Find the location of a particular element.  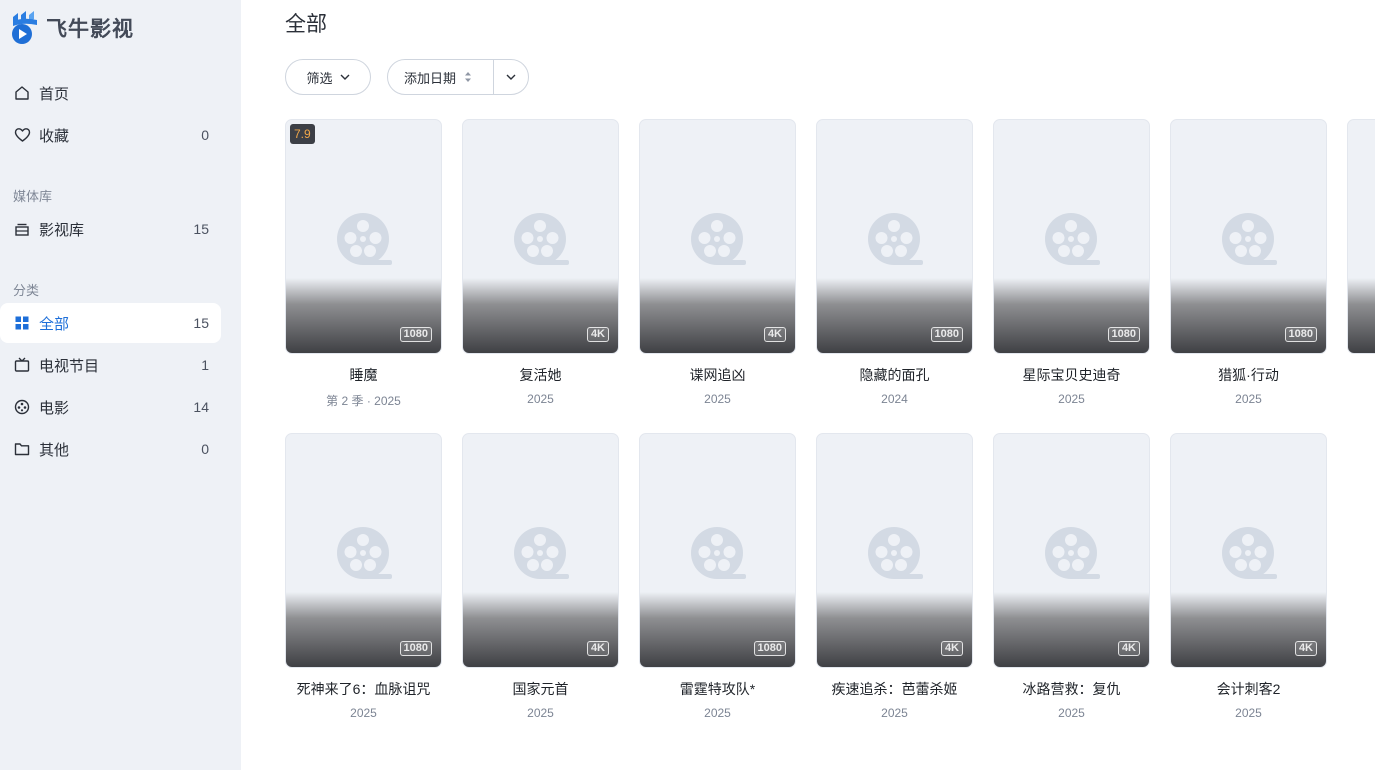

media-title: 星际宝贝史迪奇 is located at coordinates (1071, 375).